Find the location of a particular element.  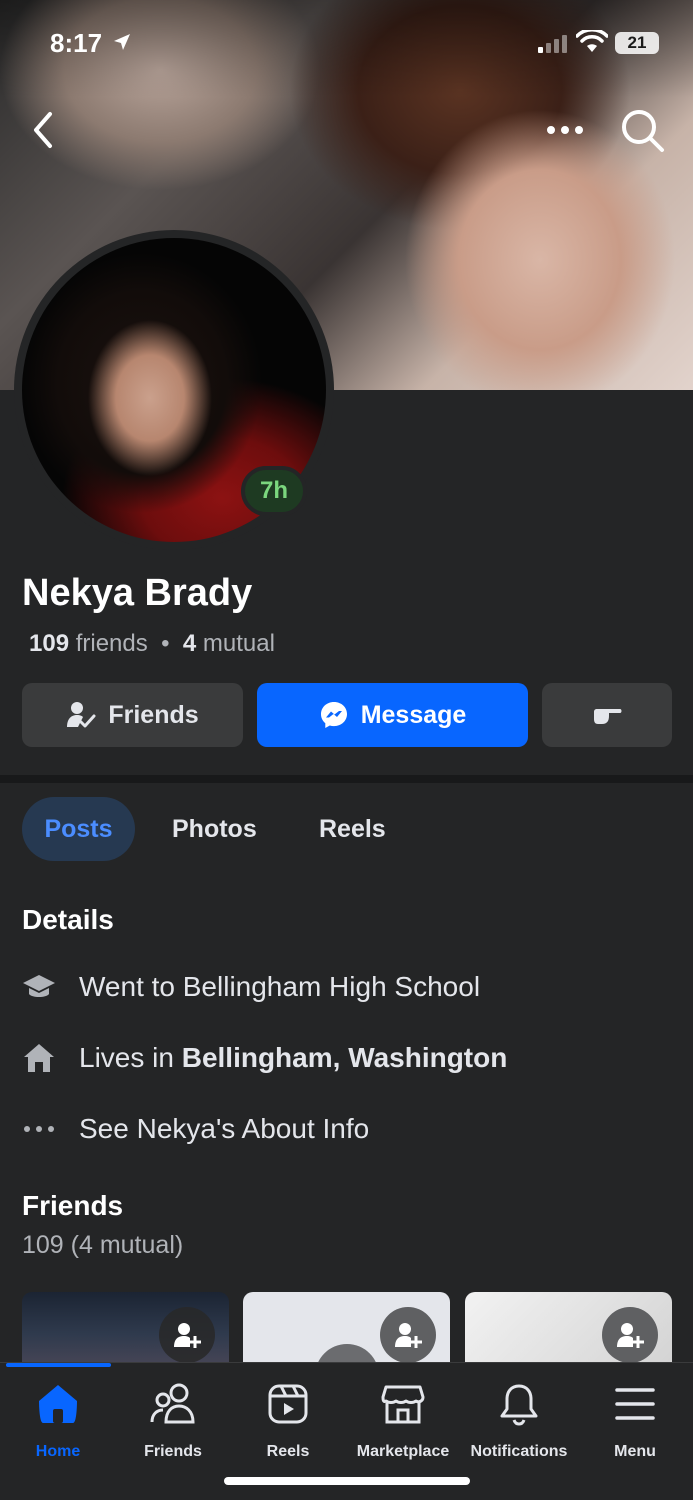

marketplace-icon is located at coordinates (403, 1404).